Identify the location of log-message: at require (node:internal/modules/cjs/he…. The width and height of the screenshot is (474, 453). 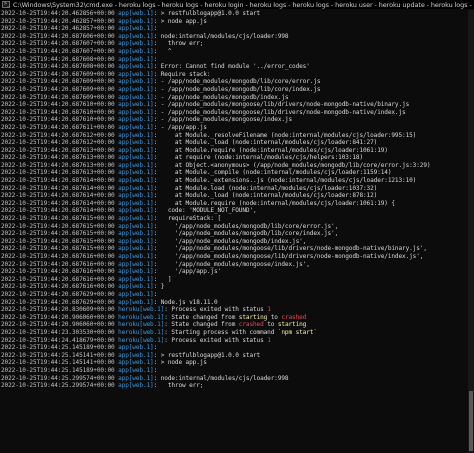
(261, 158).